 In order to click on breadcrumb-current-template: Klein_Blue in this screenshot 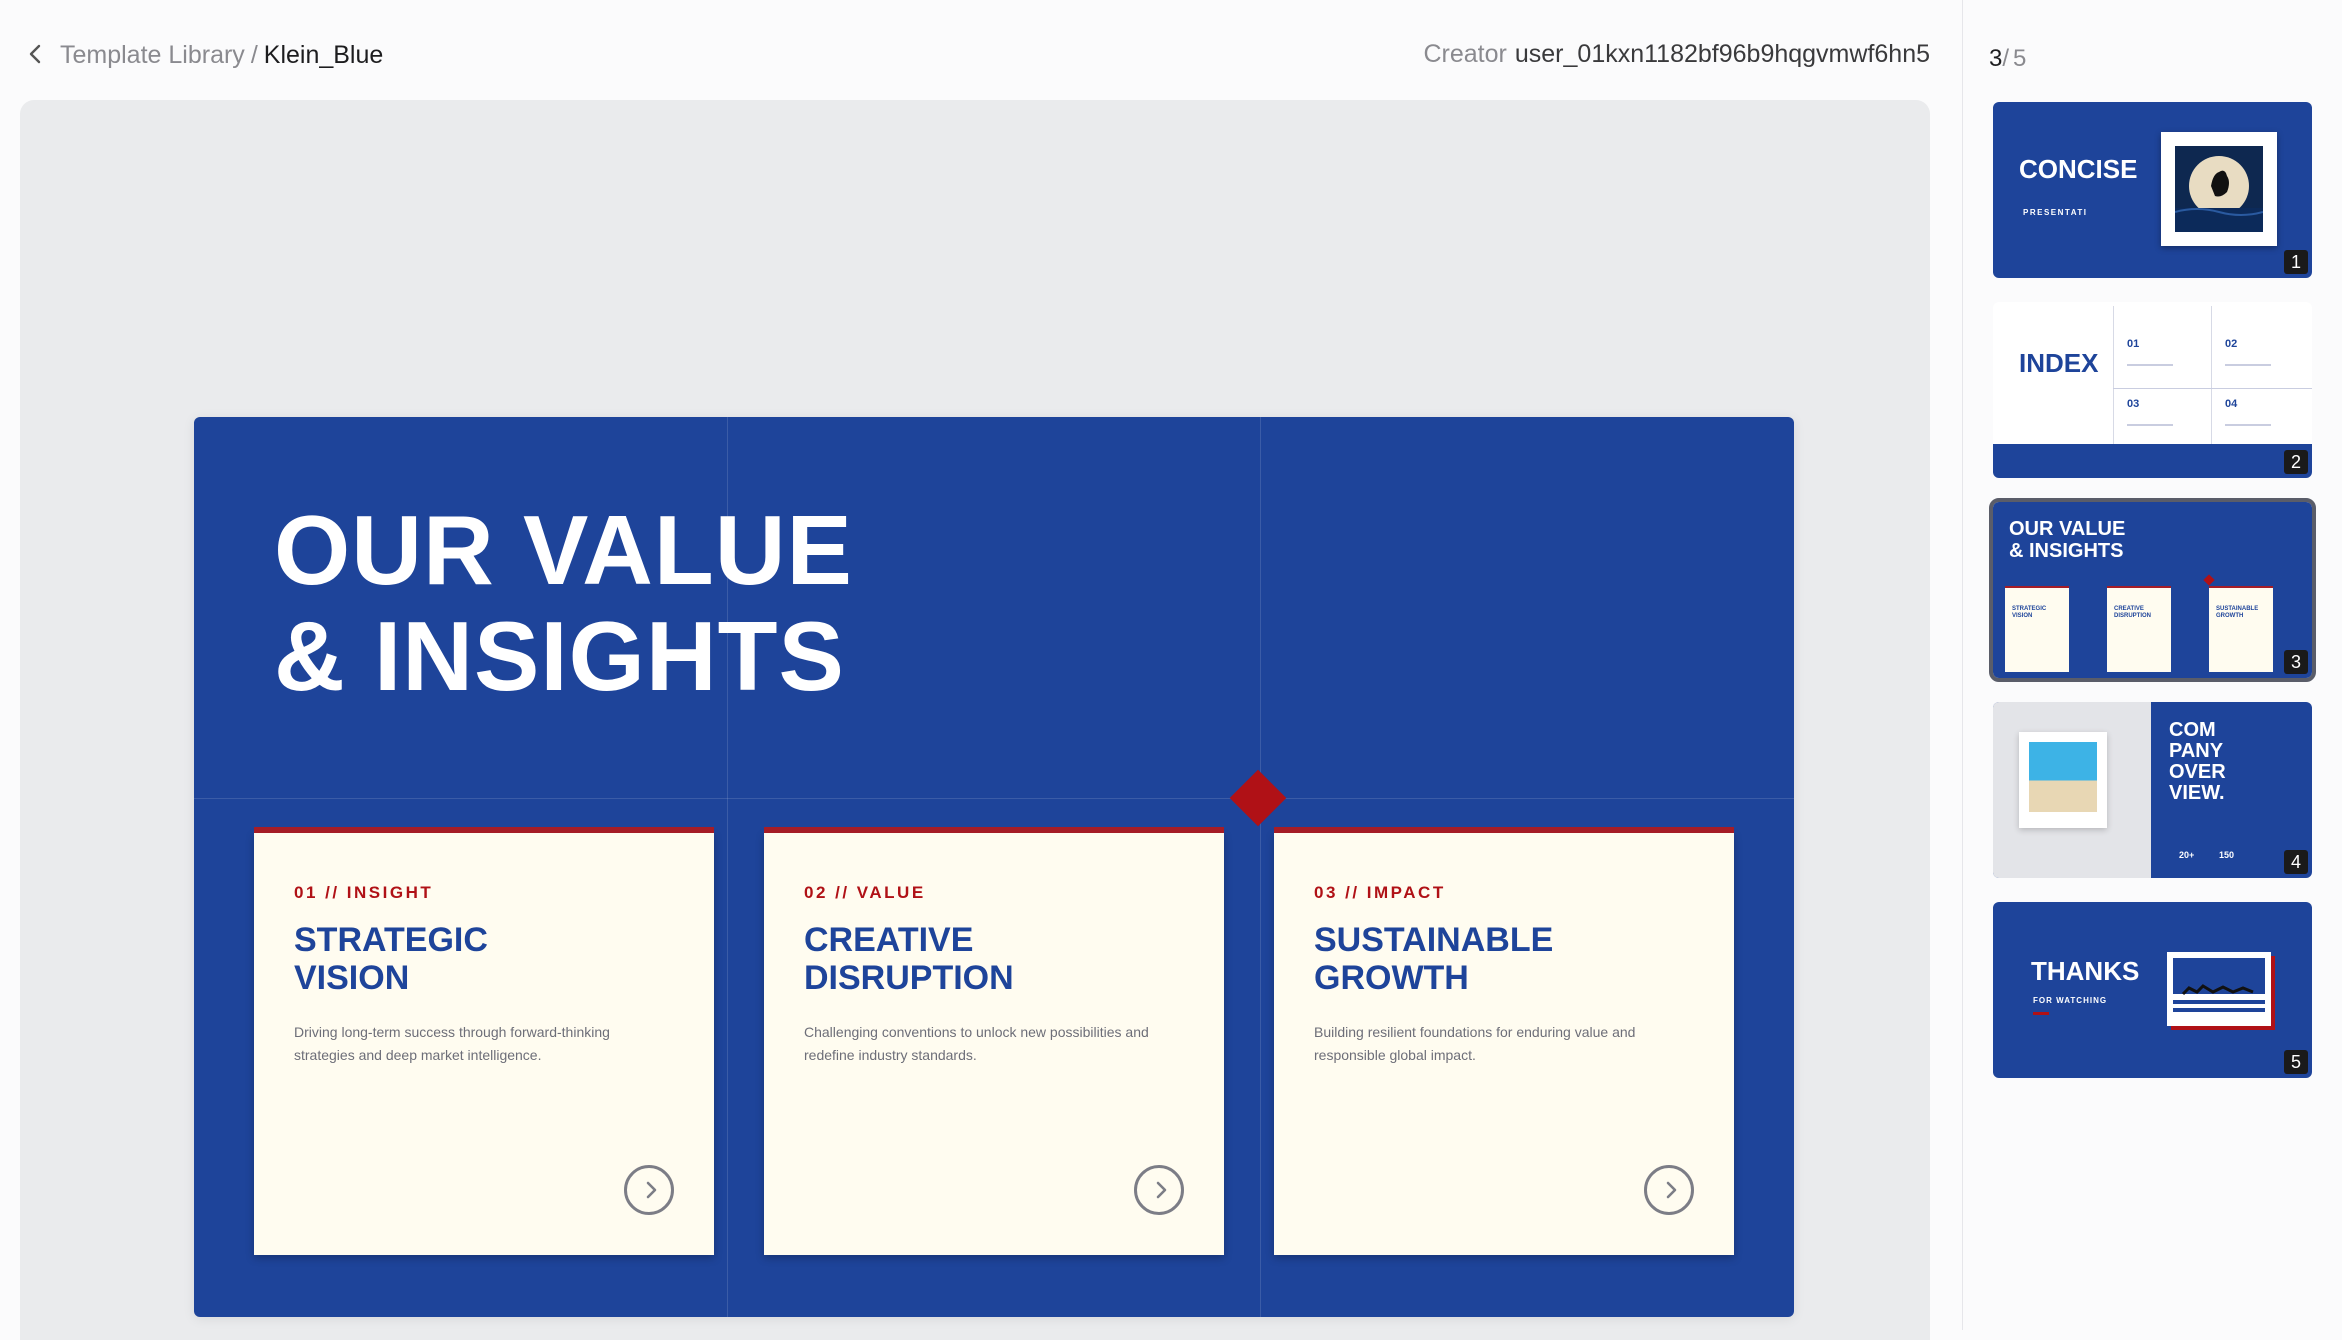, I will do `click(323, 55)`.